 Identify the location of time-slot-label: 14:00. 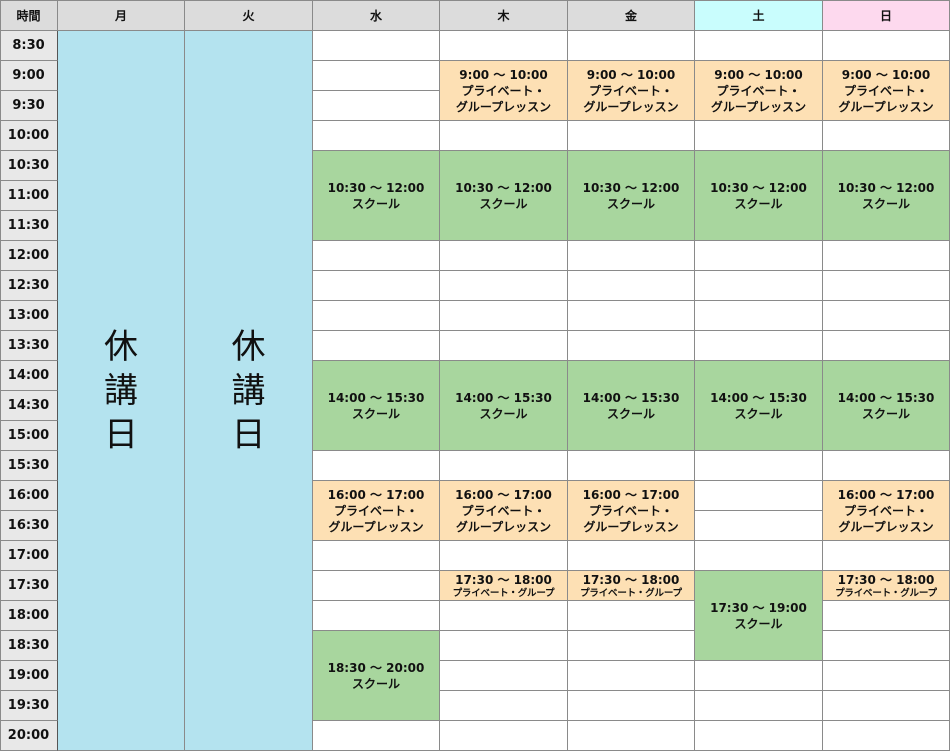
(29, 376).